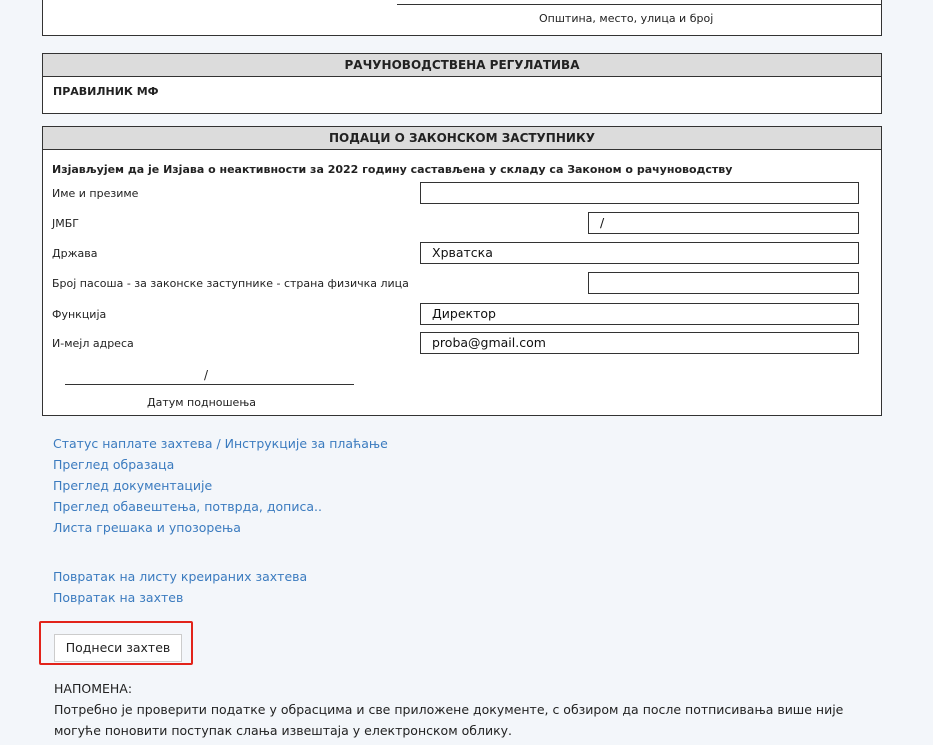  Describe the element at coordinates (220, 527) in the screenshot. I see `link-errors-warnings: Листа грешака и упозорења` at that location.